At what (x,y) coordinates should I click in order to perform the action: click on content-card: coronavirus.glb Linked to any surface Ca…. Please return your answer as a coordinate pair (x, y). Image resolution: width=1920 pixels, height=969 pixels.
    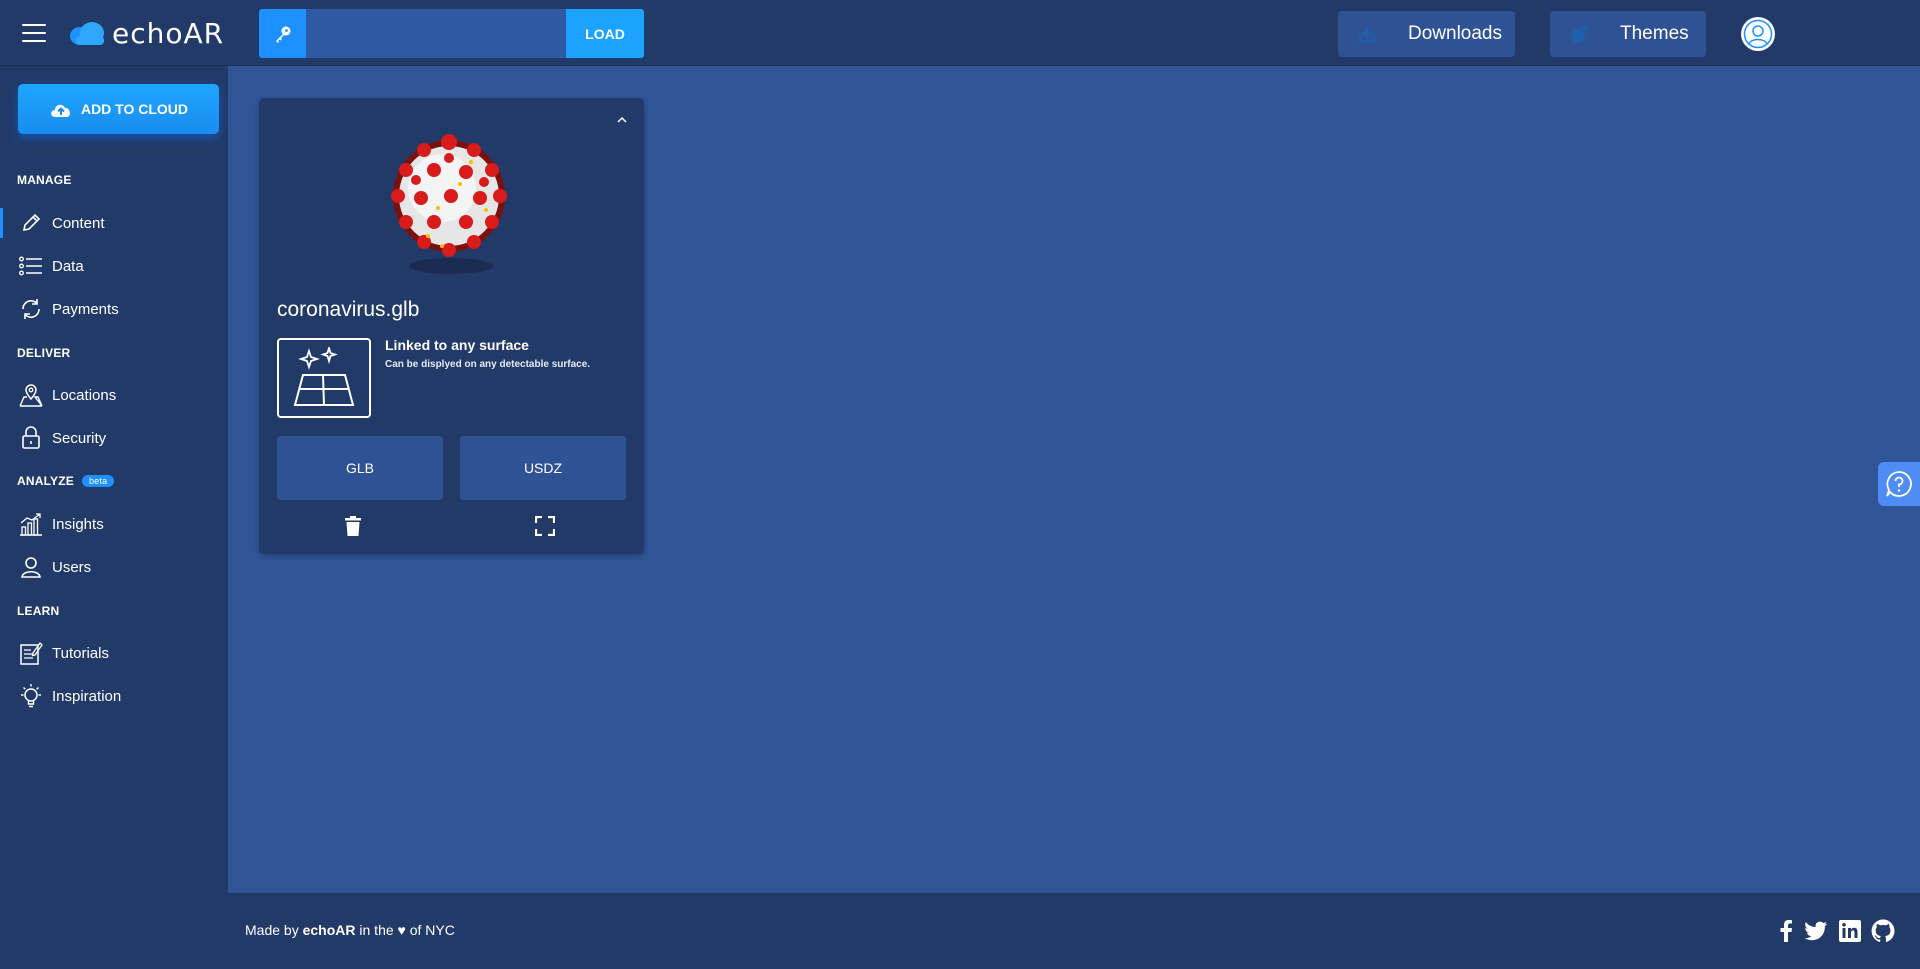
    Looking at the image, I should click on (451, 326).